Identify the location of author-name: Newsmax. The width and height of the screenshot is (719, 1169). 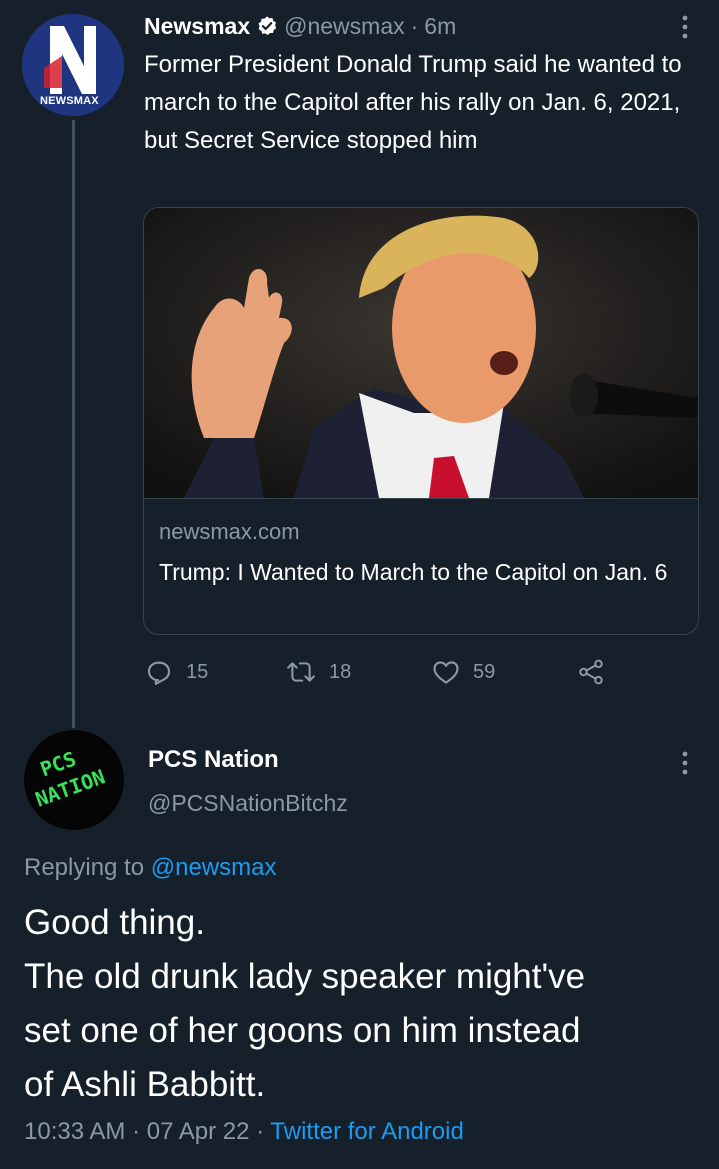
(197, 26).